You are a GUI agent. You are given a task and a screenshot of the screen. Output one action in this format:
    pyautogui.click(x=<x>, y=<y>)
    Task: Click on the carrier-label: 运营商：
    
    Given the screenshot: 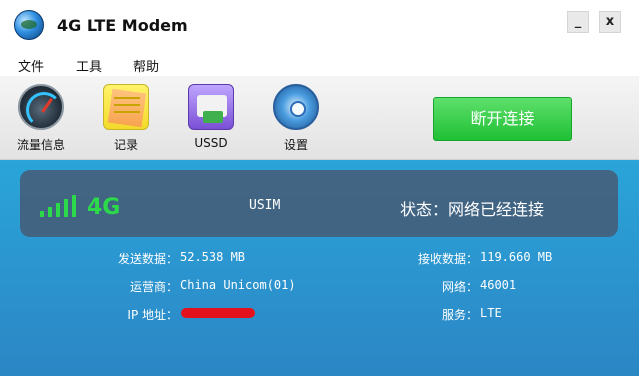 What is the action you would take?
    pyautogui.click(x=153, y=287)
    